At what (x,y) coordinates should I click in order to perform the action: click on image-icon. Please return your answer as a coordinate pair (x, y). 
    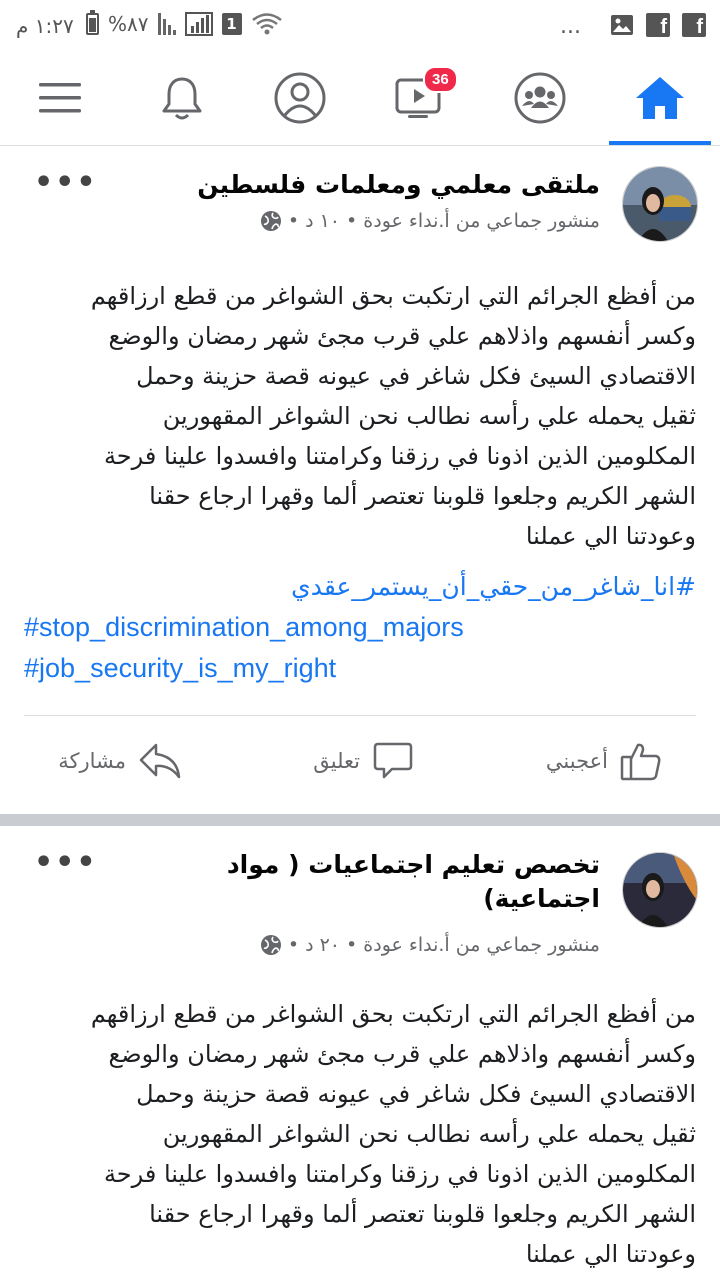
    Looking at the image, I should click on (622, 25).